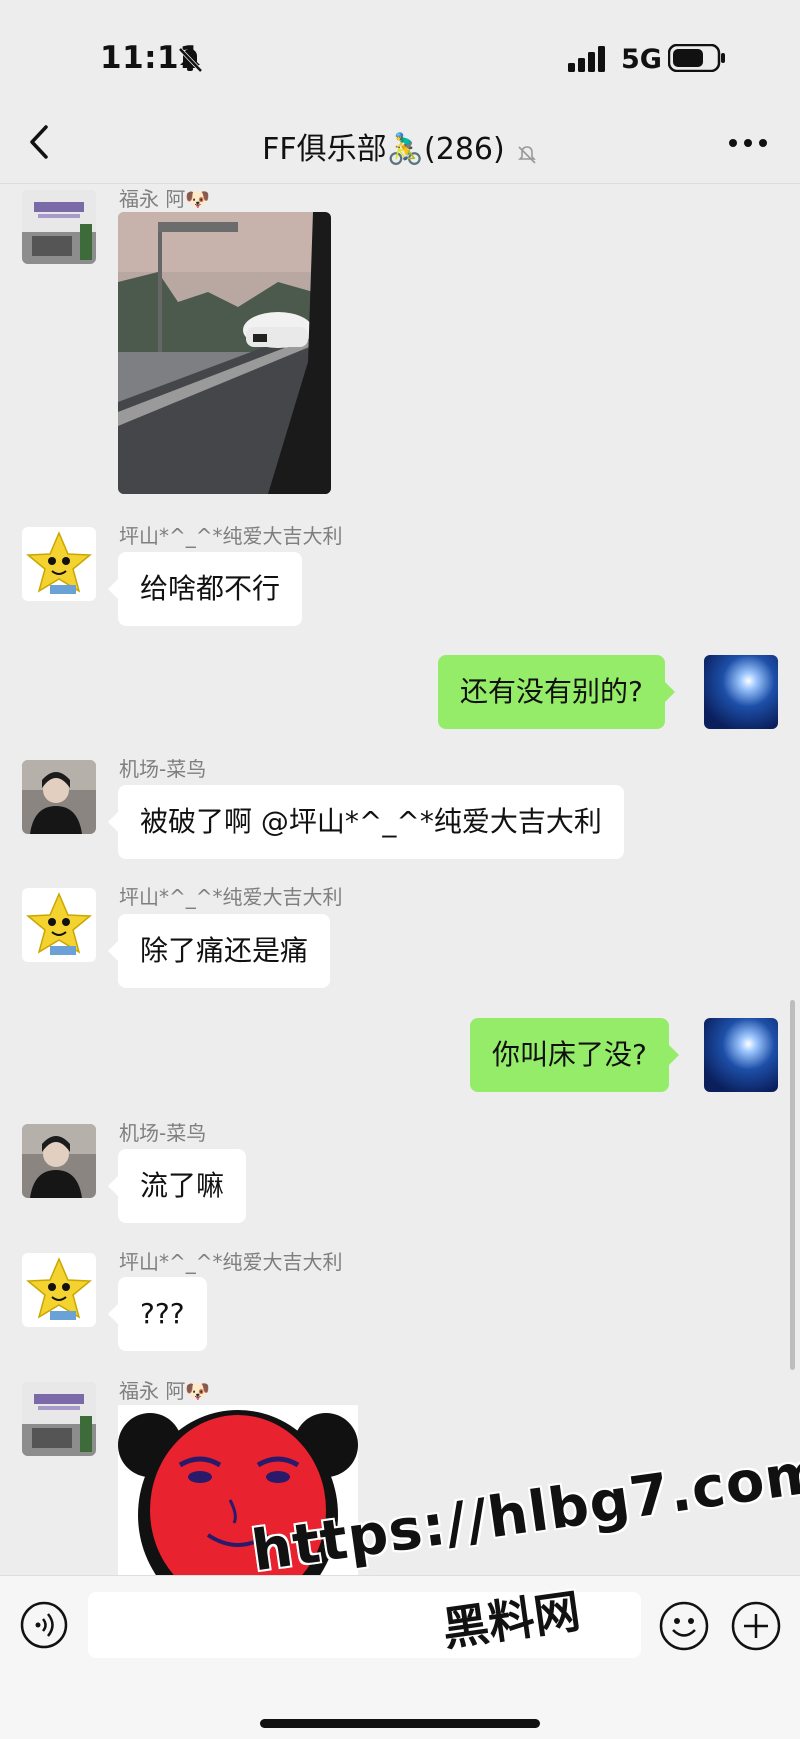 This screenshot has height=1739, width=800. Describe the element at coordinates (574, 1055) in the screenshot. I see `my-message-bubble: 你叫床了没?` at that location.